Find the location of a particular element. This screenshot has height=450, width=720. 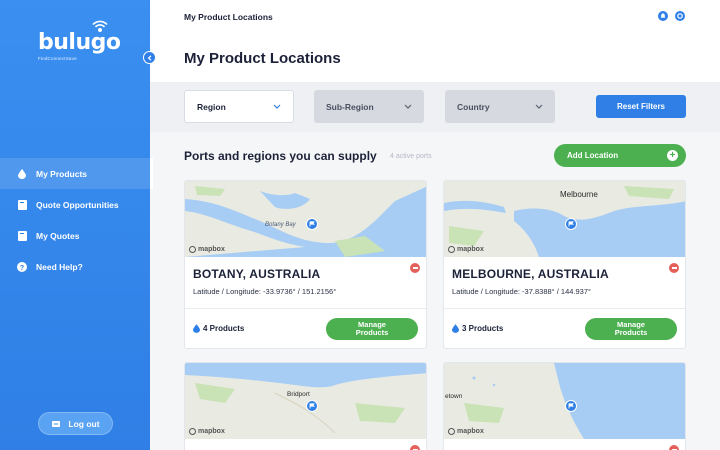

sidebar-item-label: Need Help? is located at coordinates (59, 266).